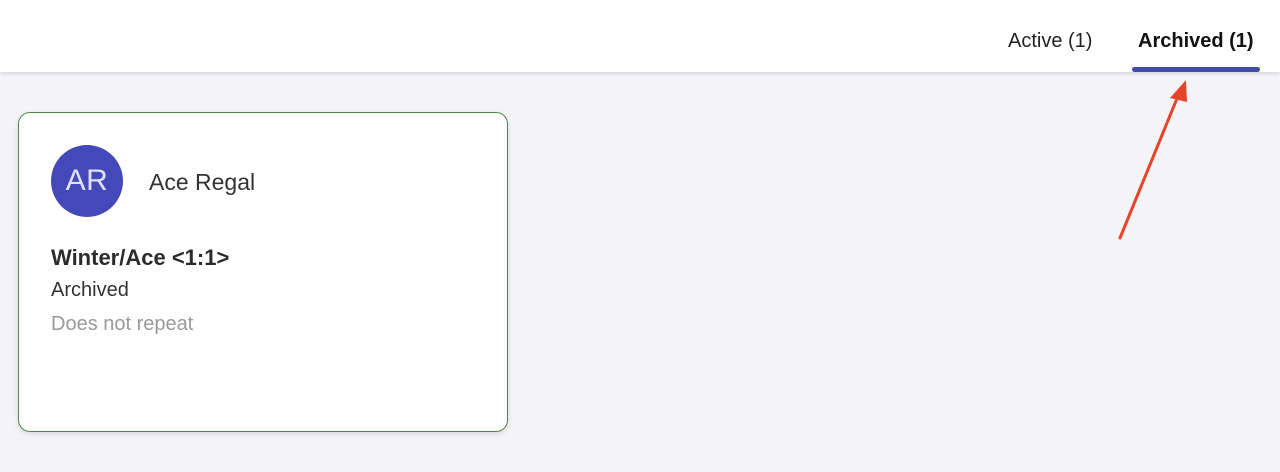  What do you see at coordinates (87, 181) in the screenshot?
I see `avatar: AR` at bounding box center [87, 181].